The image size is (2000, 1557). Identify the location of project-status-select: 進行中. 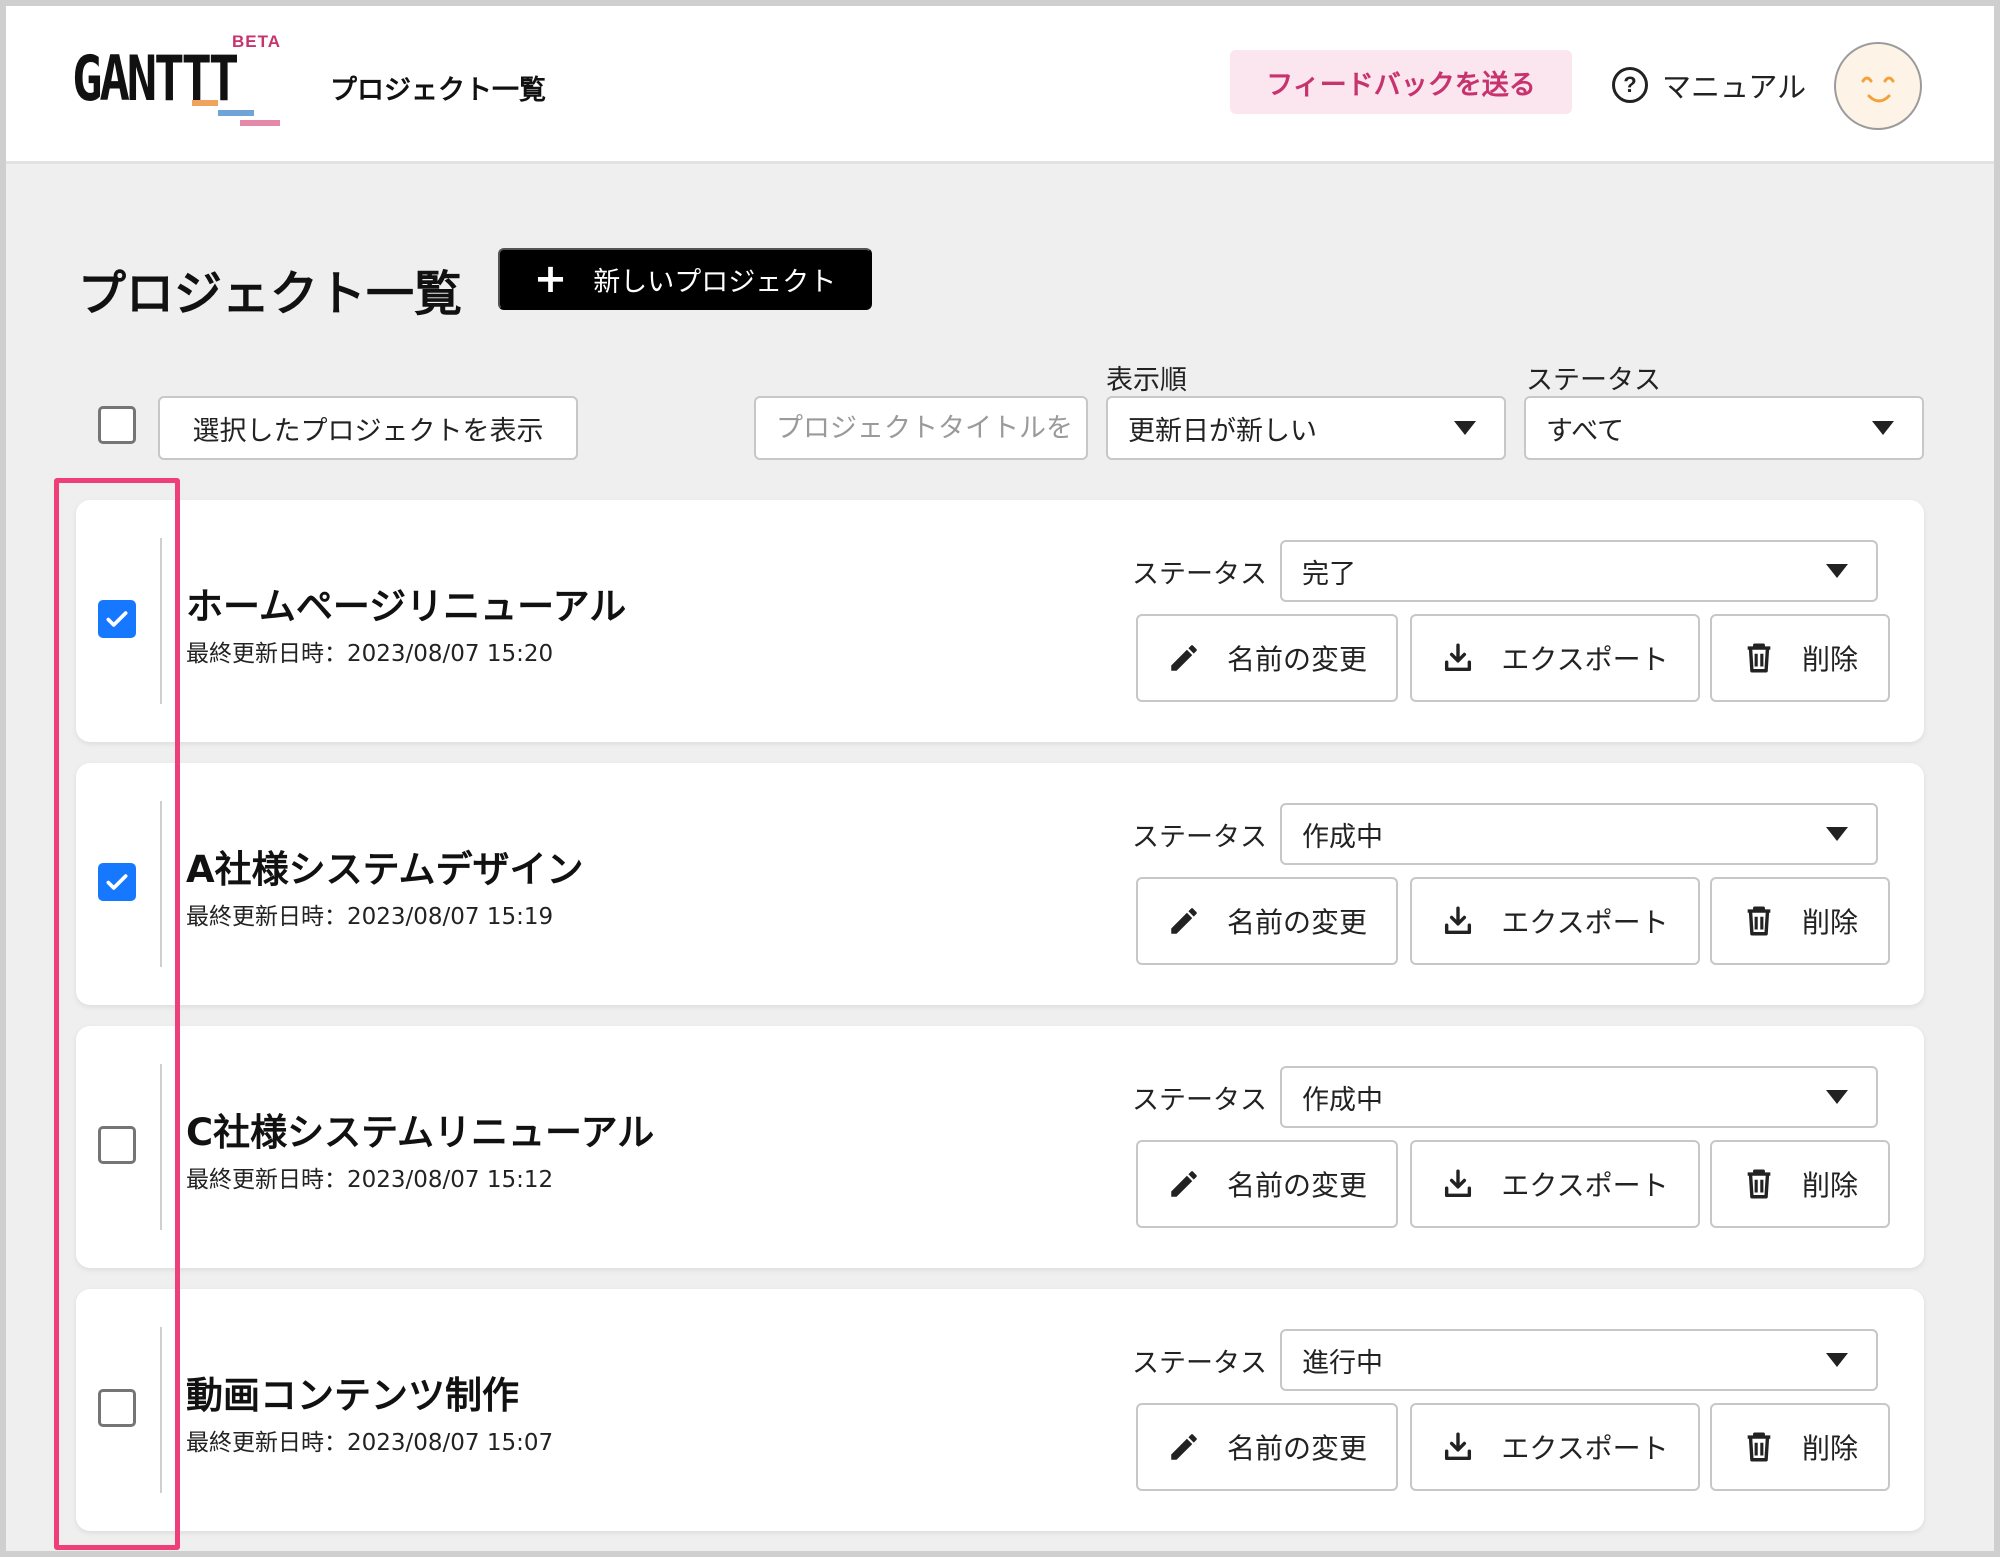
(1579, 1360).